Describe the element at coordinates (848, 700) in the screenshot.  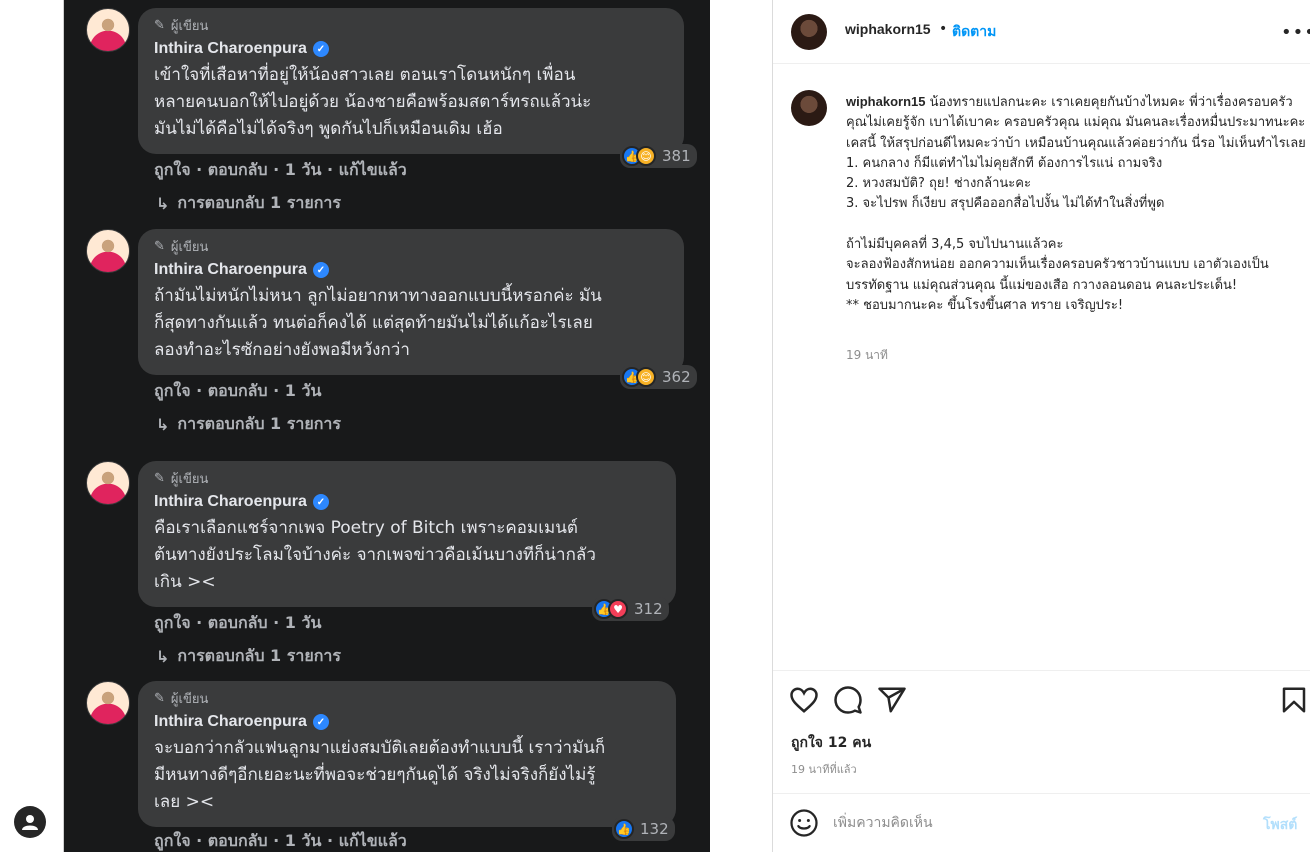
I see `comment-icon` at that location.